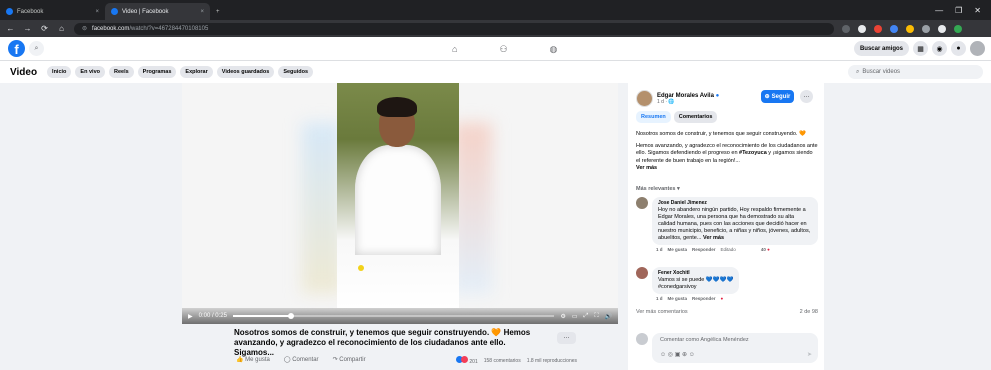 This screenshot has width=991, height=370. I want to click on page-title: Video, so click(24, 72).